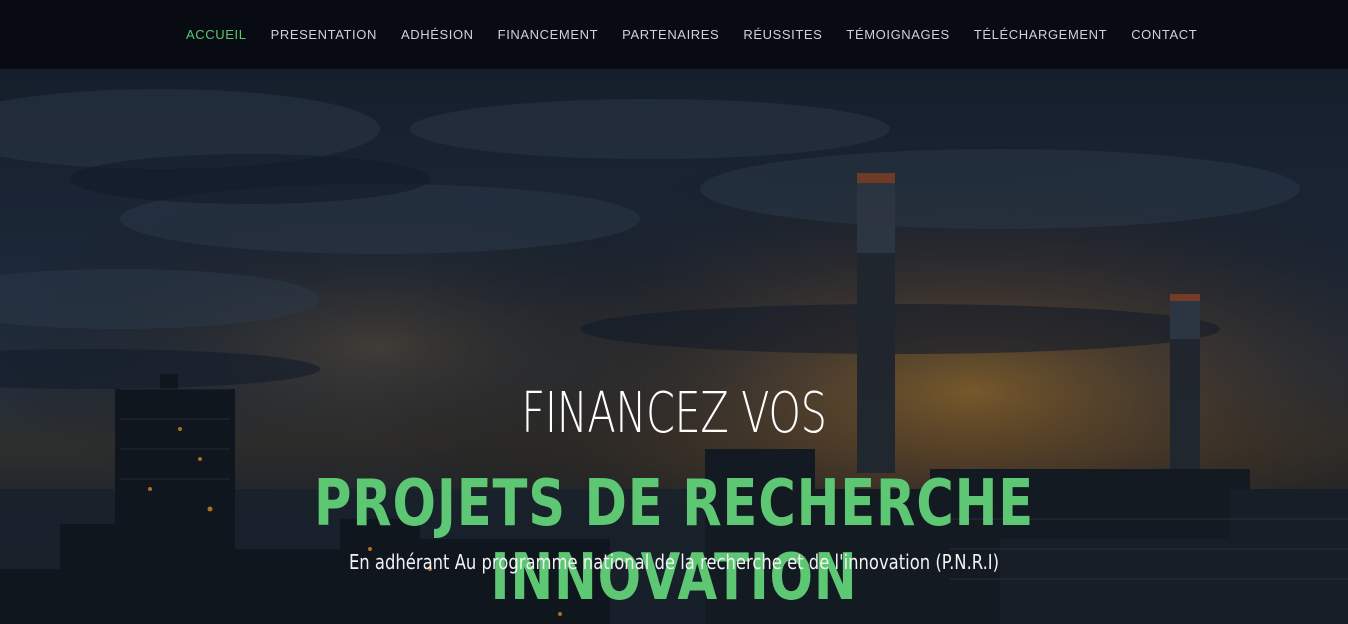 This screenshot has height=624, width=1348. What do you see at coordinates (216, 34) in the screenshot?
I see `nav-item-accueil: ACCUEIL` at bounding box center [216, 34].